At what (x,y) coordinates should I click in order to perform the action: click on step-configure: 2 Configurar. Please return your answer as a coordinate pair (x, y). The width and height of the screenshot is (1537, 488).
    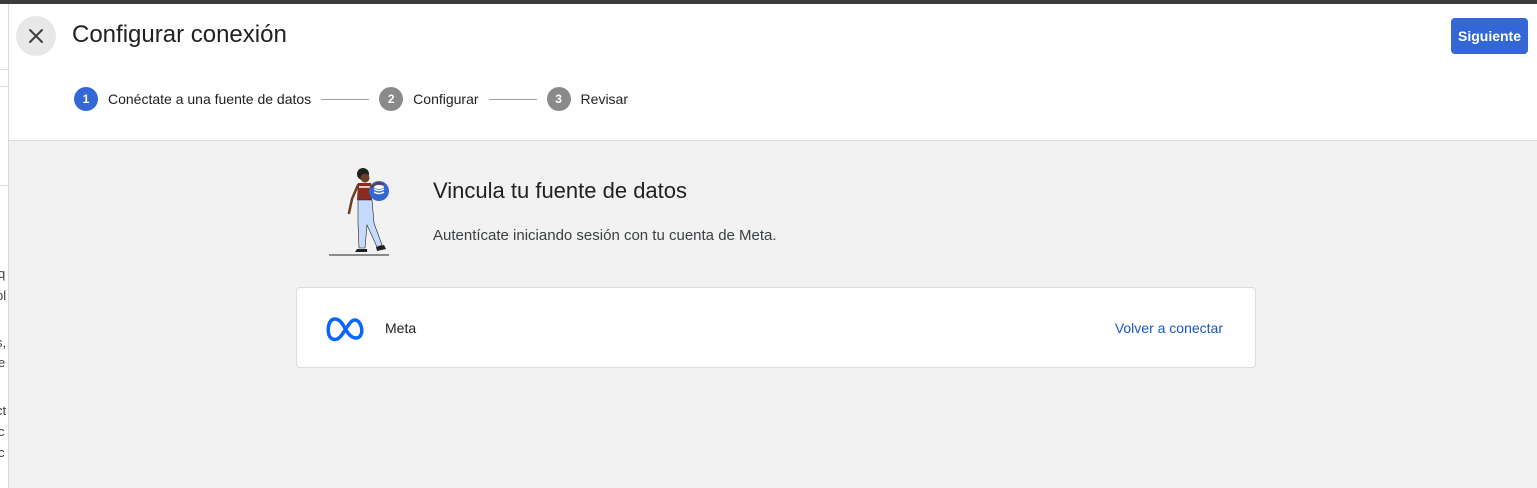
    Looking at the image, I should click on (429, 99).